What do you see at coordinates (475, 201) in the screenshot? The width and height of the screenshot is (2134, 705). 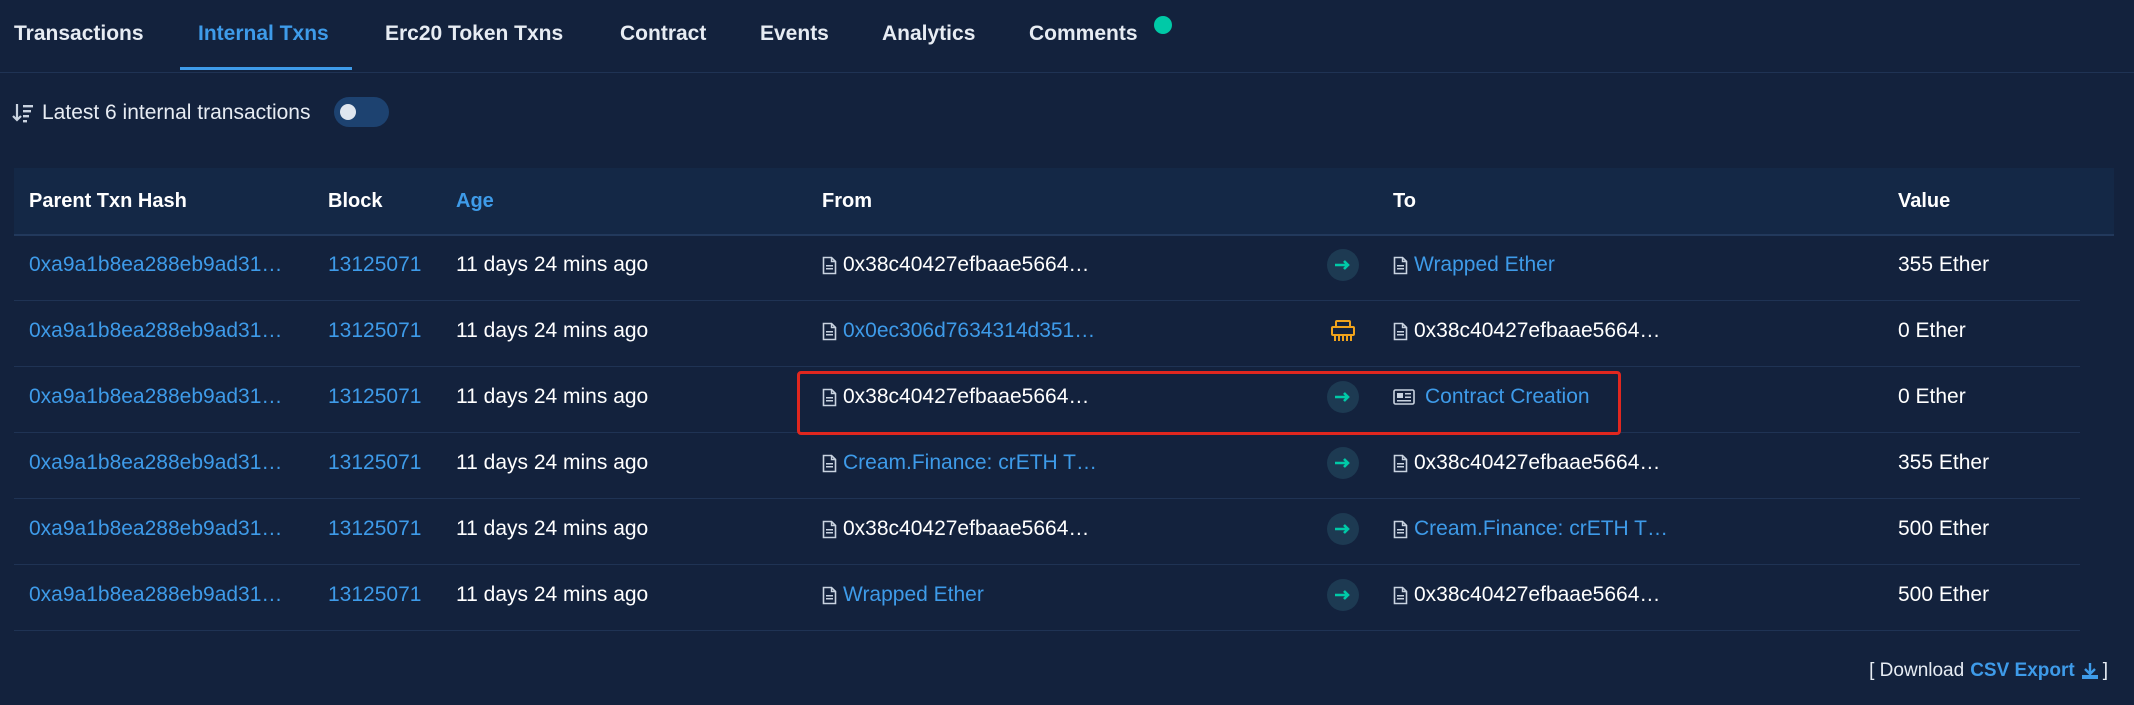 I see `column-header-age: Age` at bounding box center [475, 201].